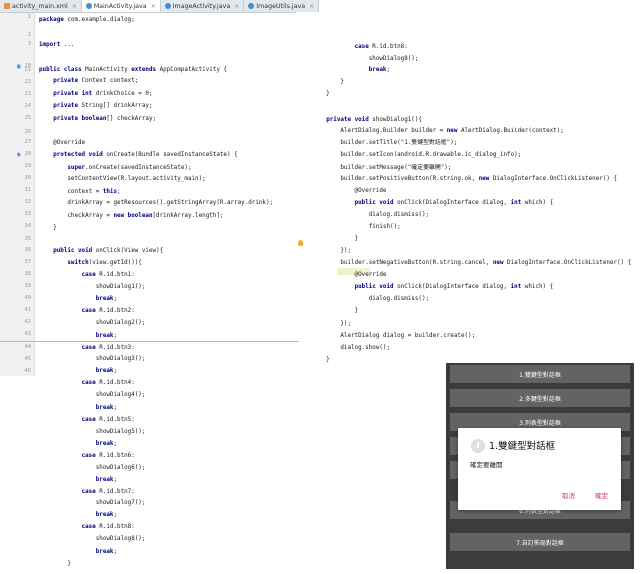 This screenshot has height=574, width=640. What do you see at coordinates (540, 398) in the screenshot?
I see `phone-button-2: 2.多鍵型對話框` at bounding box center [540, 398].